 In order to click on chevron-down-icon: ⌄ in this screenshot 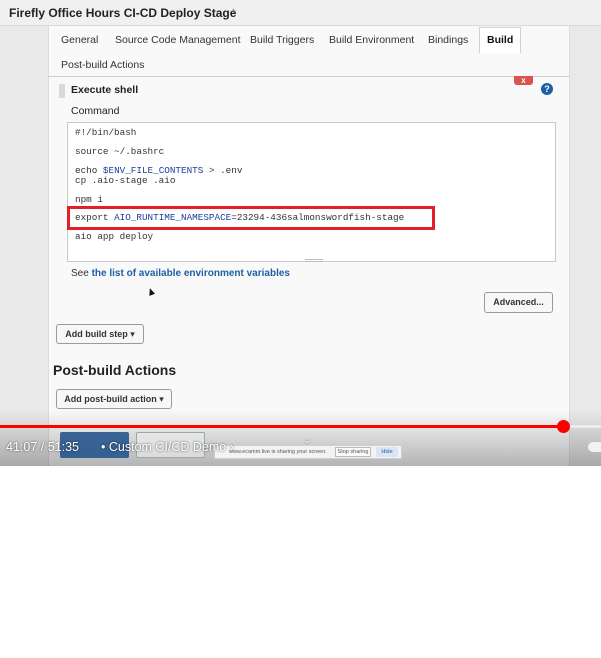, I will do `click(307, 440)`.